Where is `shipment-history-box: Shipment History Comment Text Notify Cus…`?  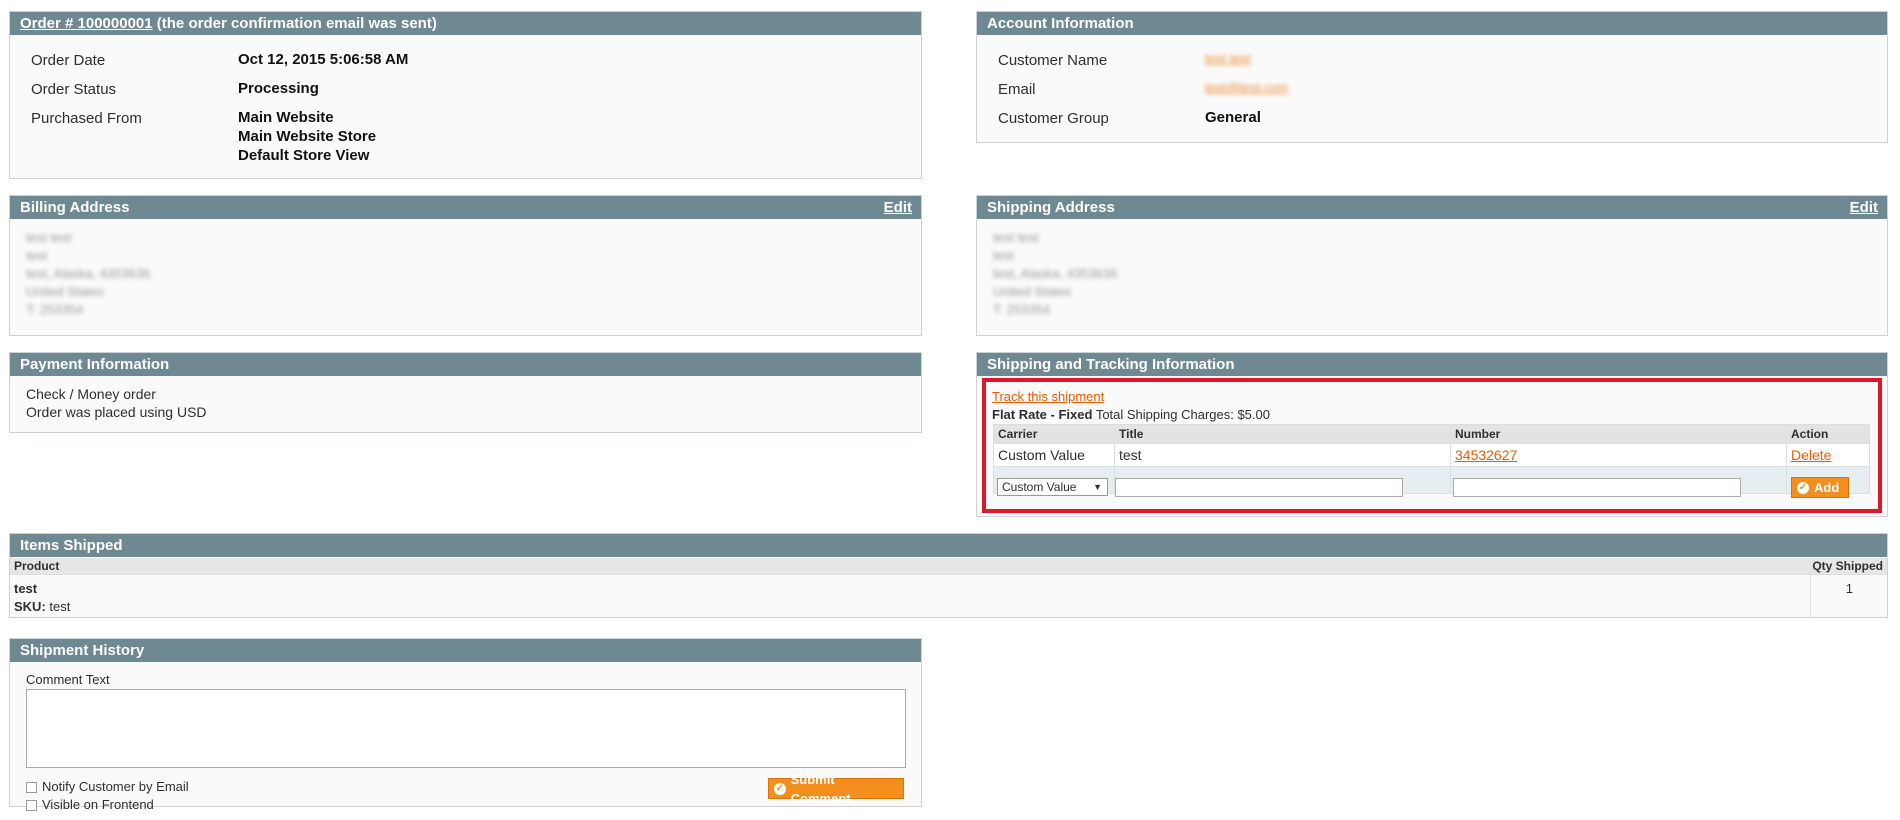
shipment-history-box: Shipment History Comment Text Notify Cus… is located at coordinates (465, 725).